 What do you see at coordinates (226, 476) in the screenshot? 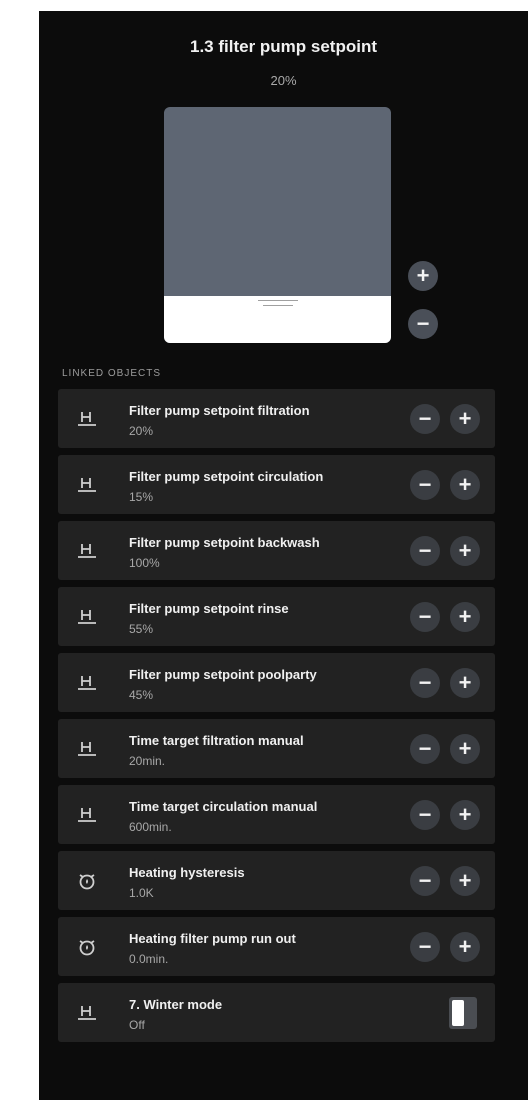
I see `linked-object-title: Filter pump setpoint circulation` at bounding box center [226, 476].